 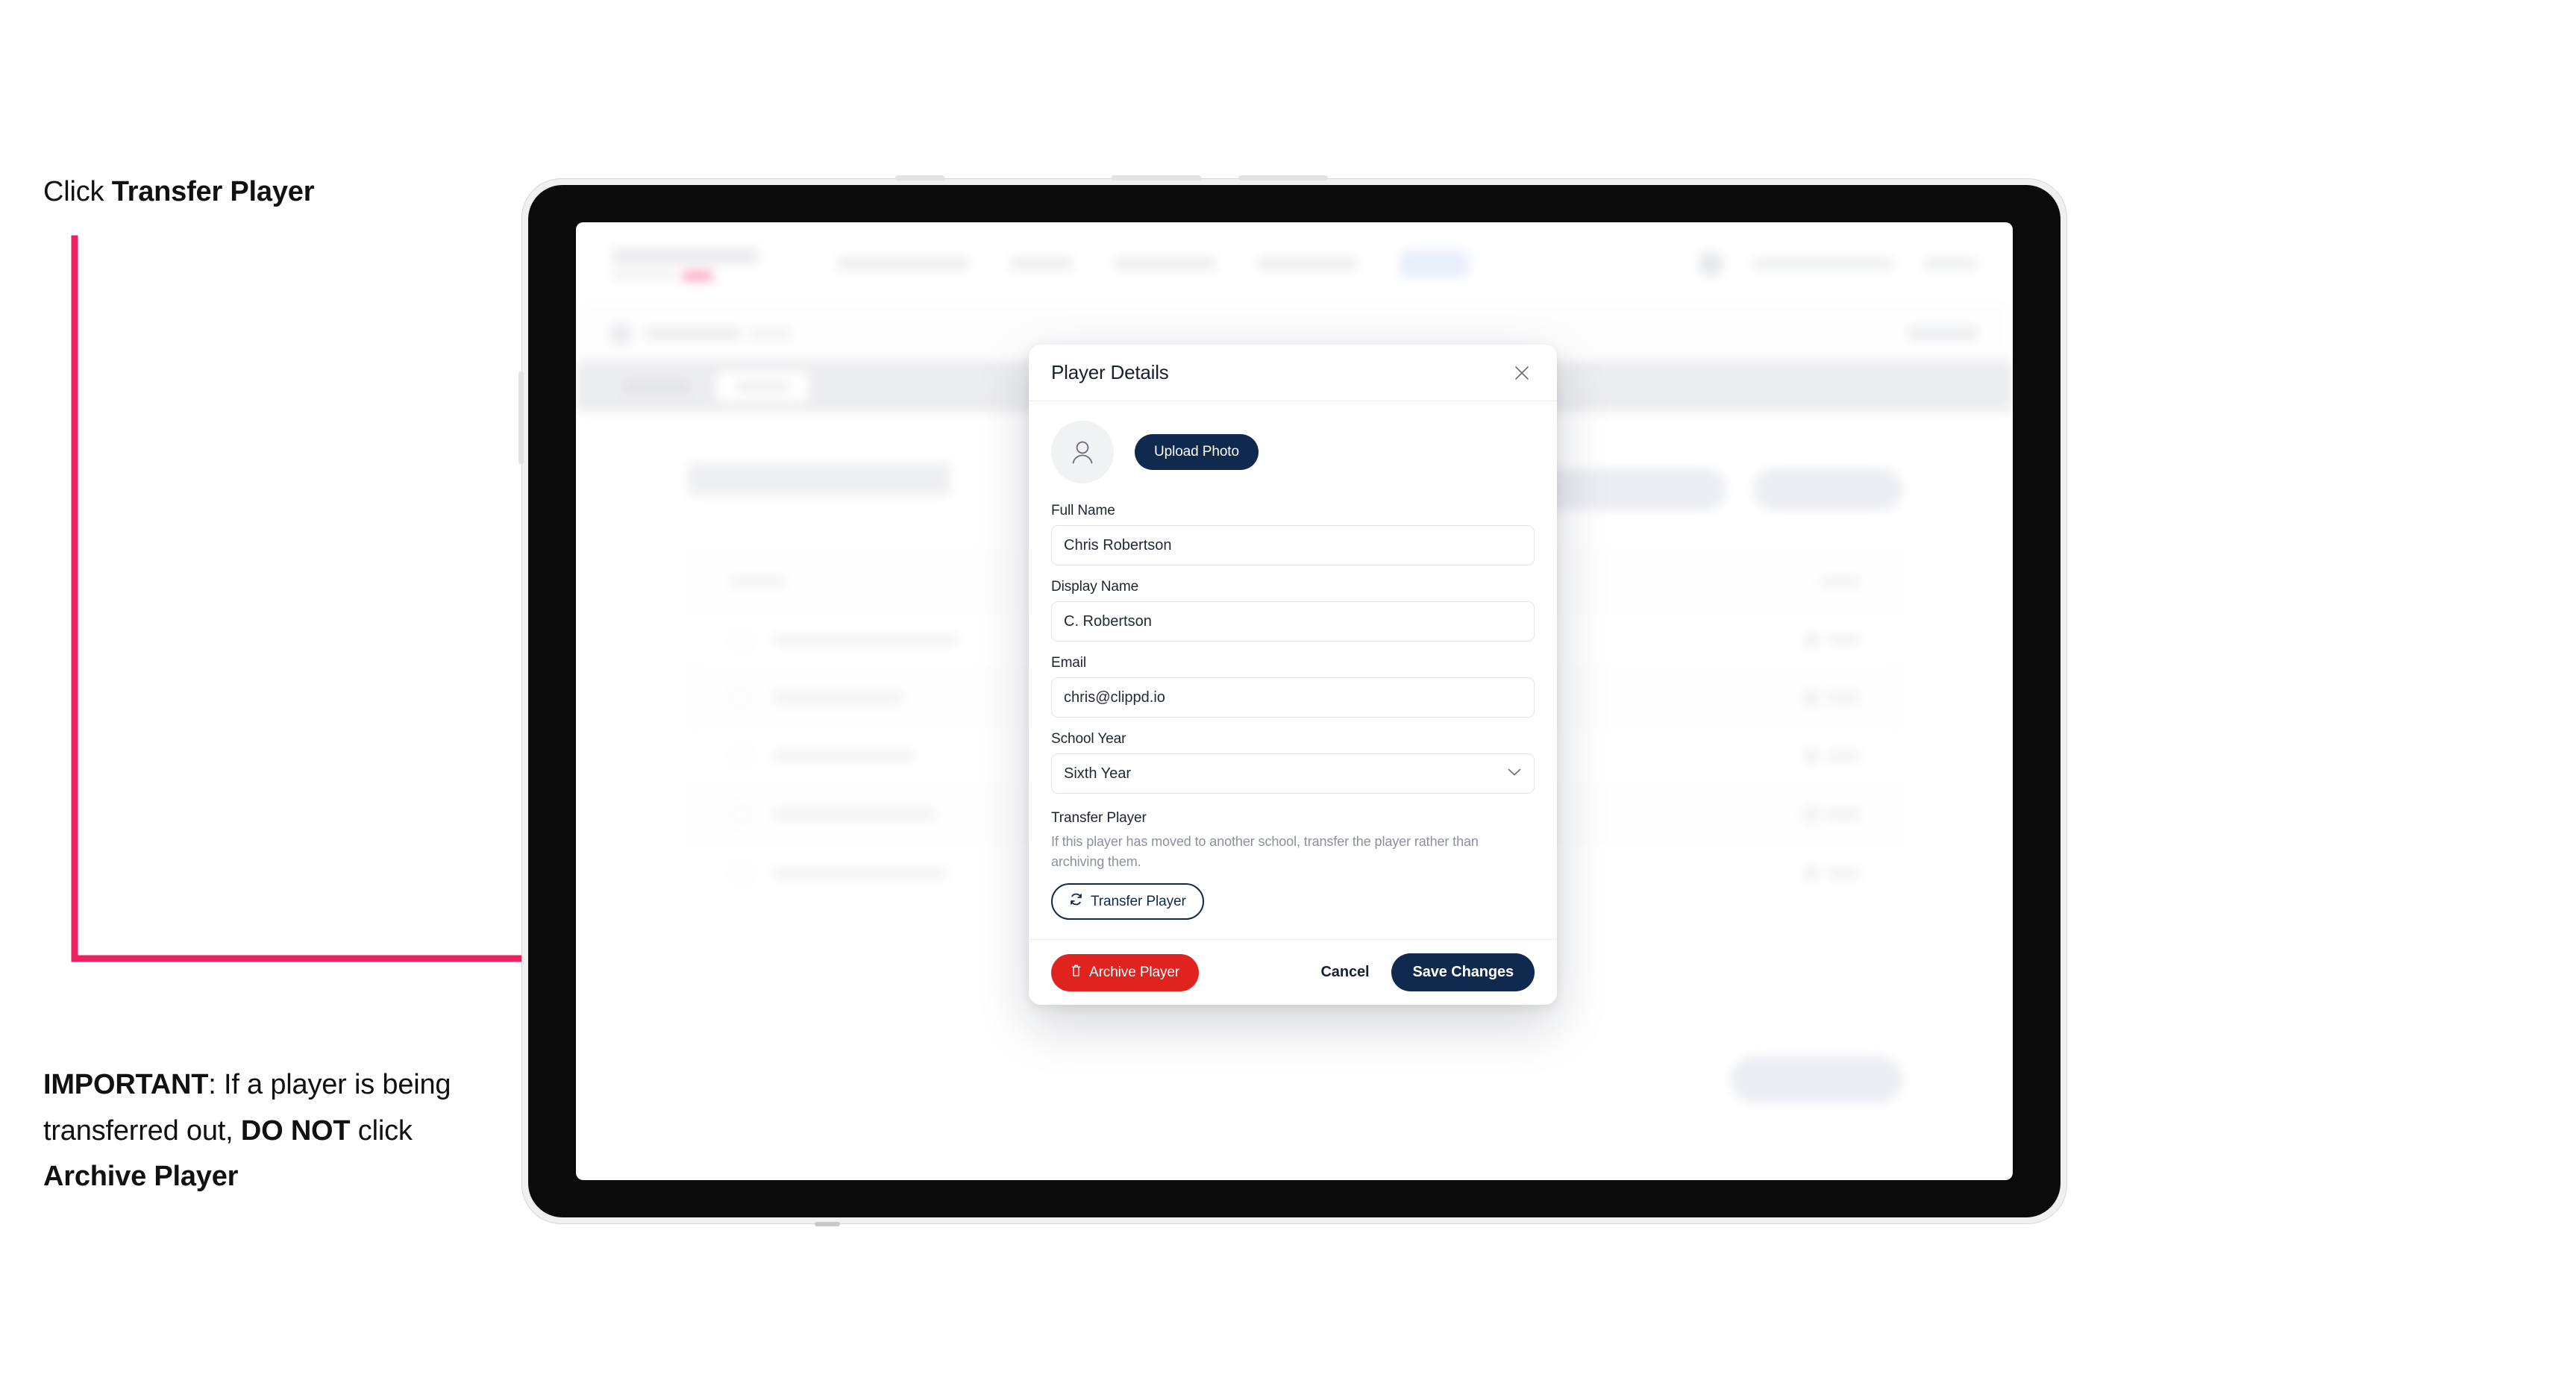 I want to click on annotation-click-transfer-player: Click Transfer Player, so click(x=179, y=192).